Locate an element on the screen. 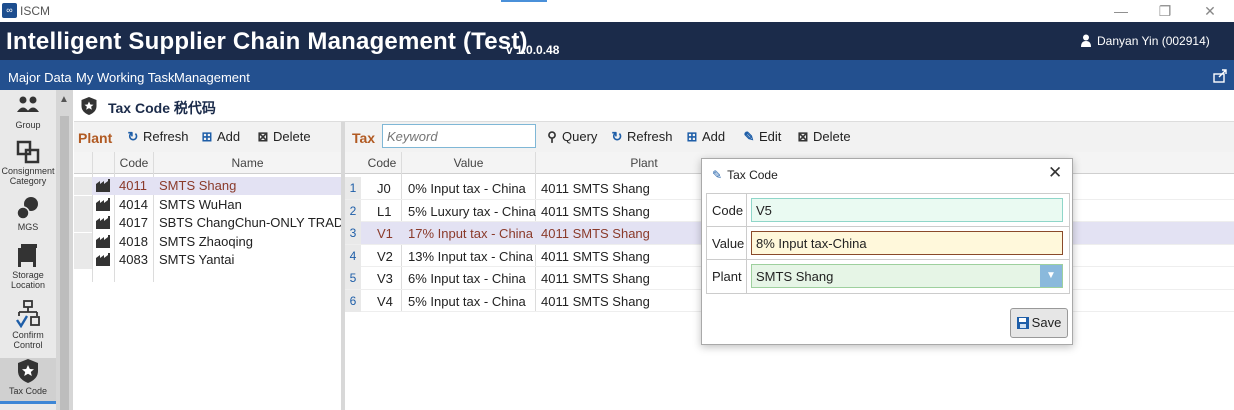 This screenshot has height=410, width=1234. save-button: Save is located at coordinates (1039, 323).